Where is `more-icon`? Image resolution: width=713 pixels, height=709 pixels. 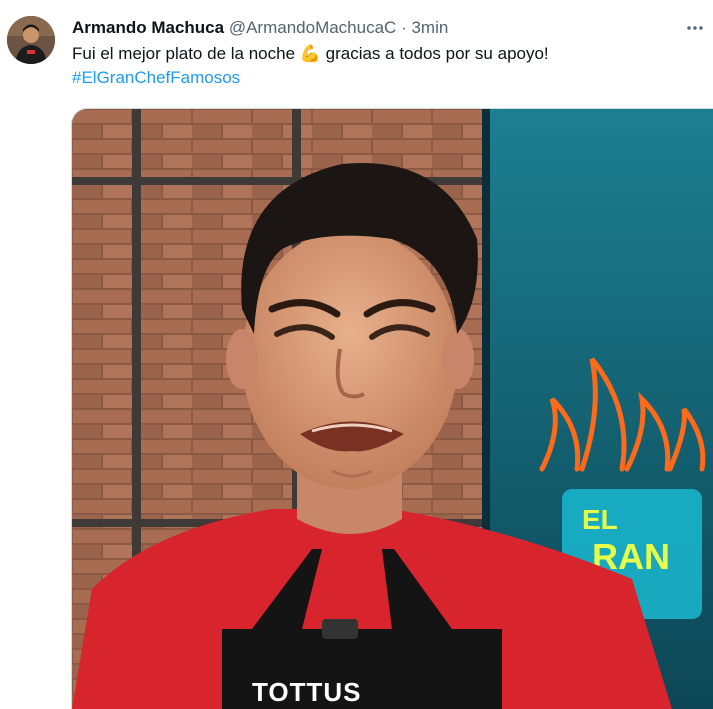
more-icon is located at coordinates (695, 28).